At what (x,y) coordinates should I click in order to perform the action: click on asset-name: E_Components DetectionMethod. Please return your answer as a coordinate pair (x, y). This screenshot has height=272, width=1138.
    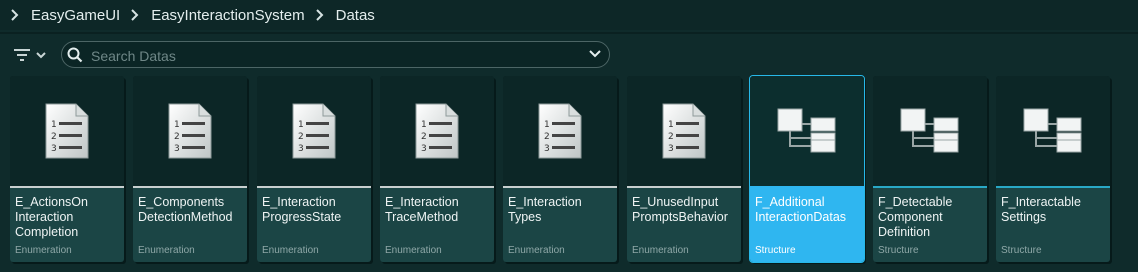
    Looking at the image, I should click on (185, 209).